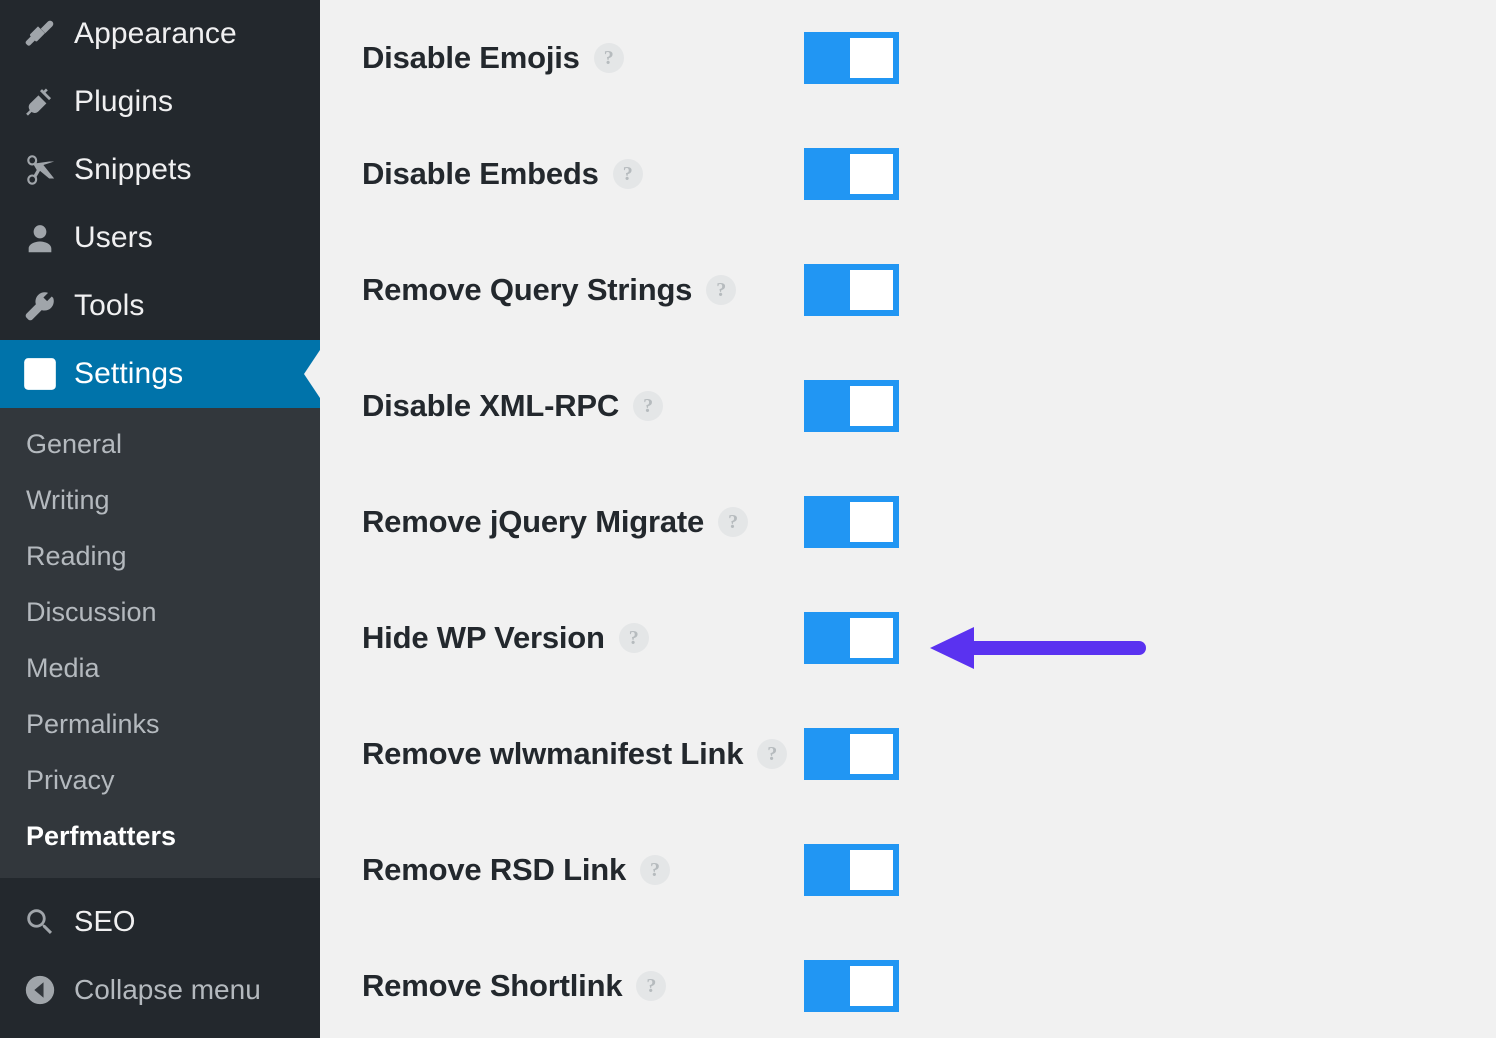  What do you see at coordinates (105, 921) in the screenshot?
I see `sidebar-item-label: SEO` at bounding box center [105, 921].